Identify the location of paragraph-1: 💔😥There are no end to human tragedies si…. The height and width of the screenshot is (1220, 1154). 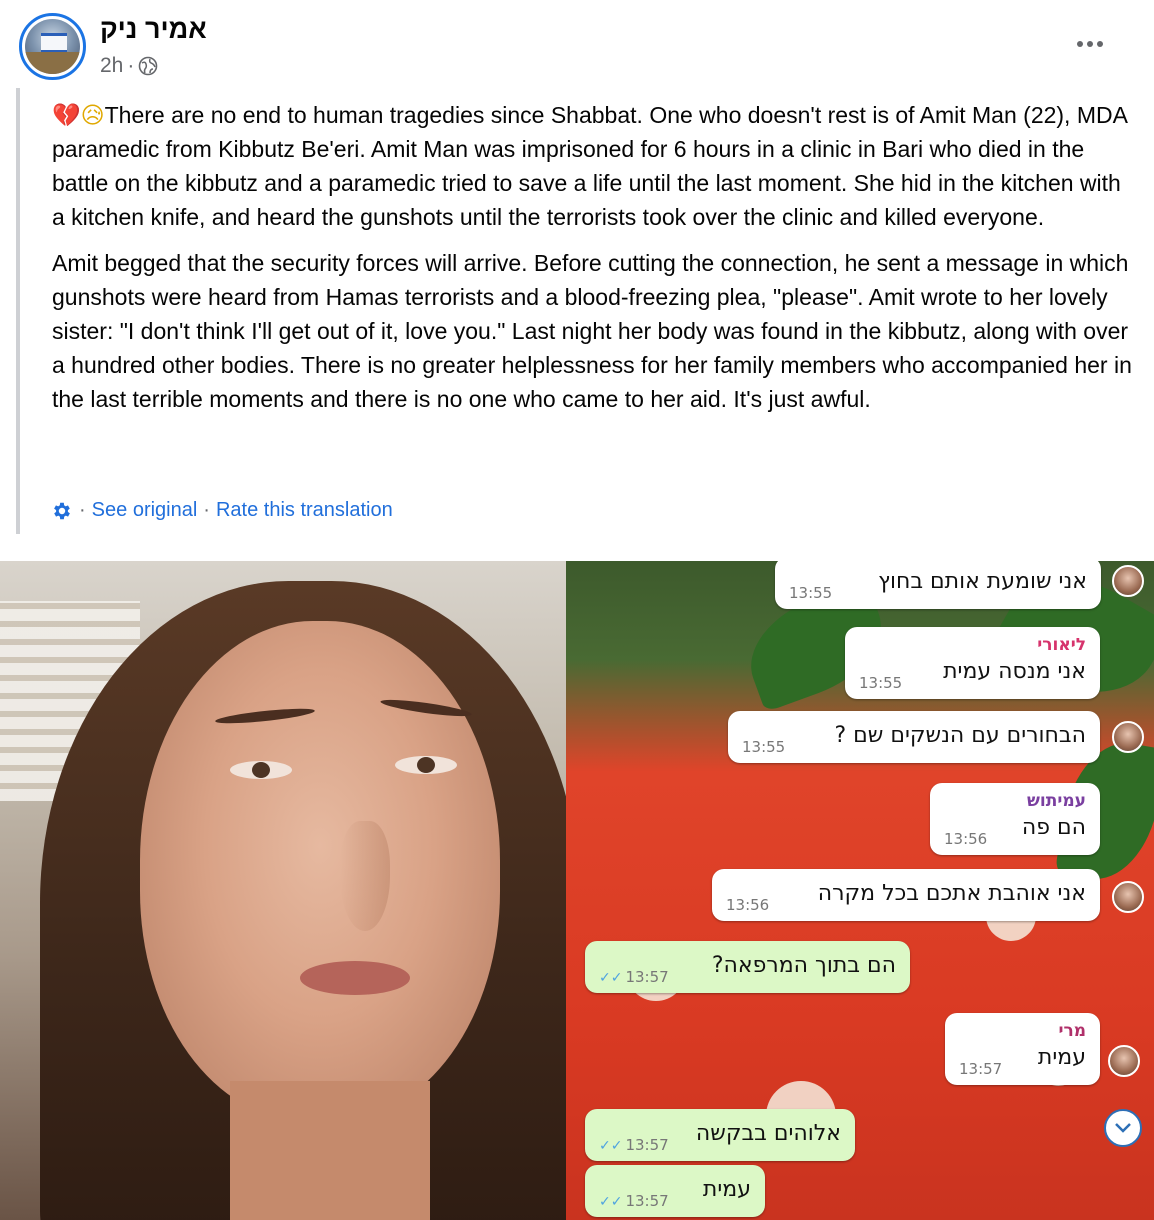
(592, 166).